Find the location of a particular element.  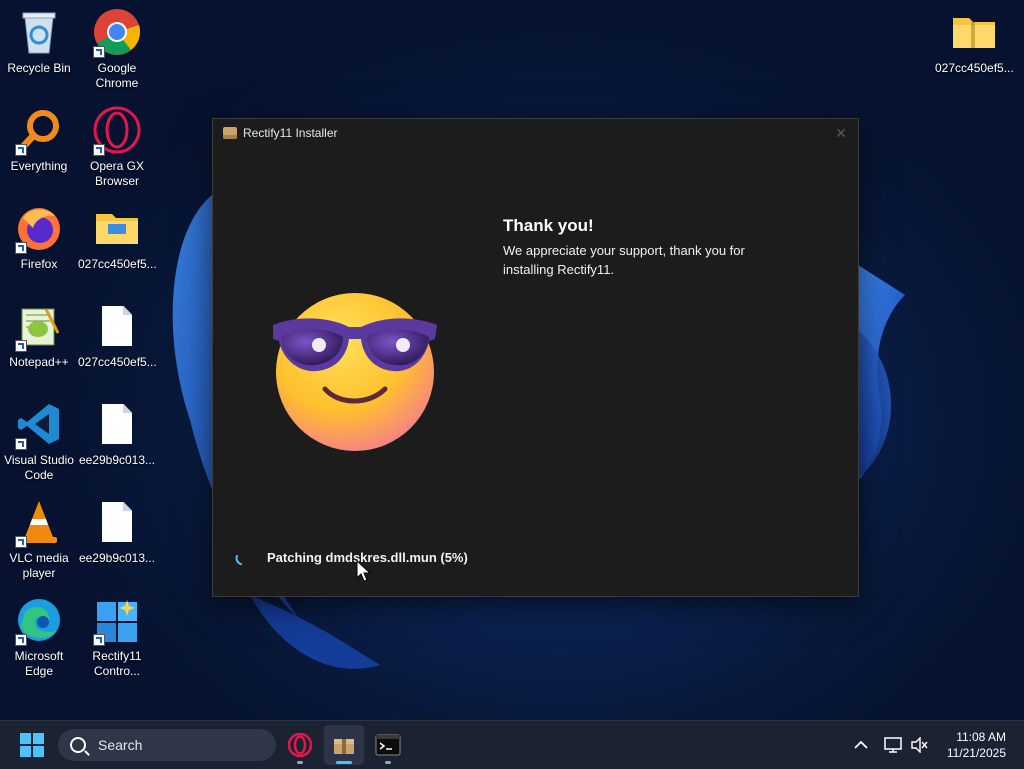

folder-icon is located at coordinates (117, 229).